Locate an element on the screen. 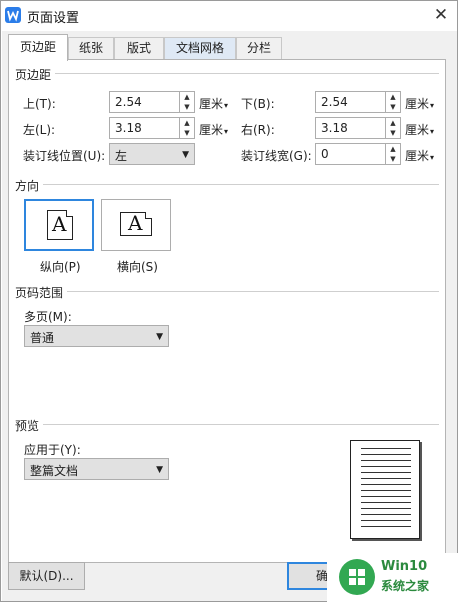 The height and width of the screenshot is (602, 458). landscape-label: 横向(S) is located at coordinates (137, 267).